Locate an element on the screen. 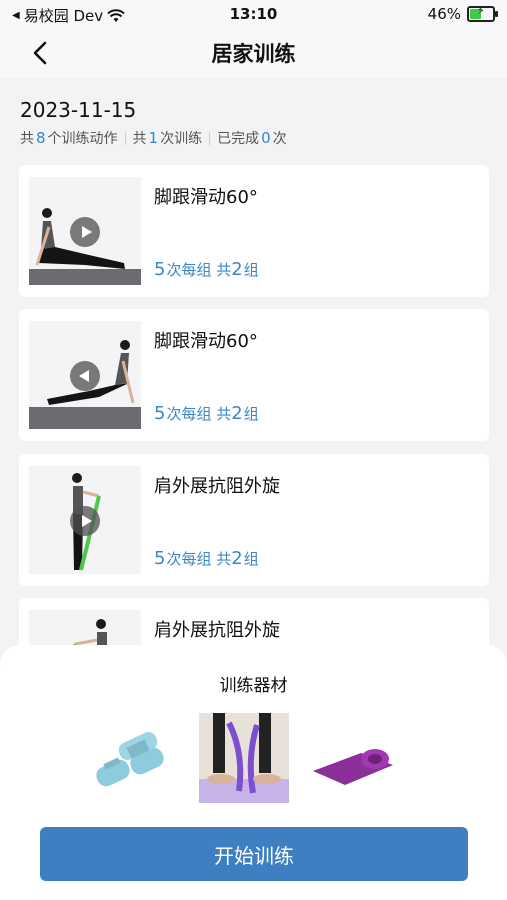  summary-done-count: 0 is located at coordinates (266, 138).